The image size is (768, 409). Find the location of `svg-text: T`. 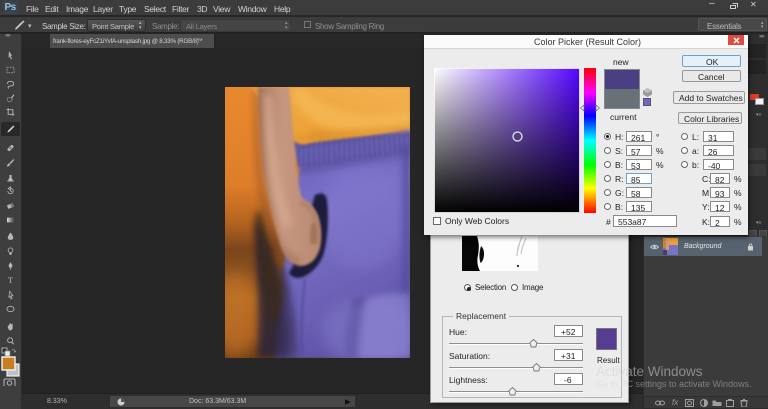

svg-text: T is located at coordinates (11, 280).